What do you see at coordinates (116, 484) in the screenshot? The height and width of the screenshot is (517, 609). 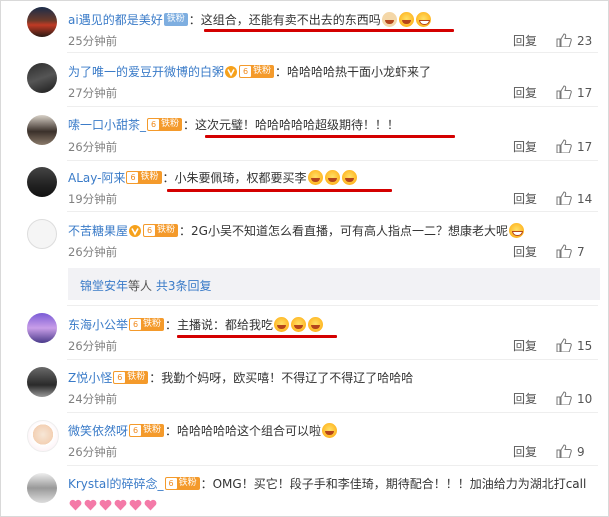 I see `username: Krystal的碎碎念_` at bounding box center [116, 484].